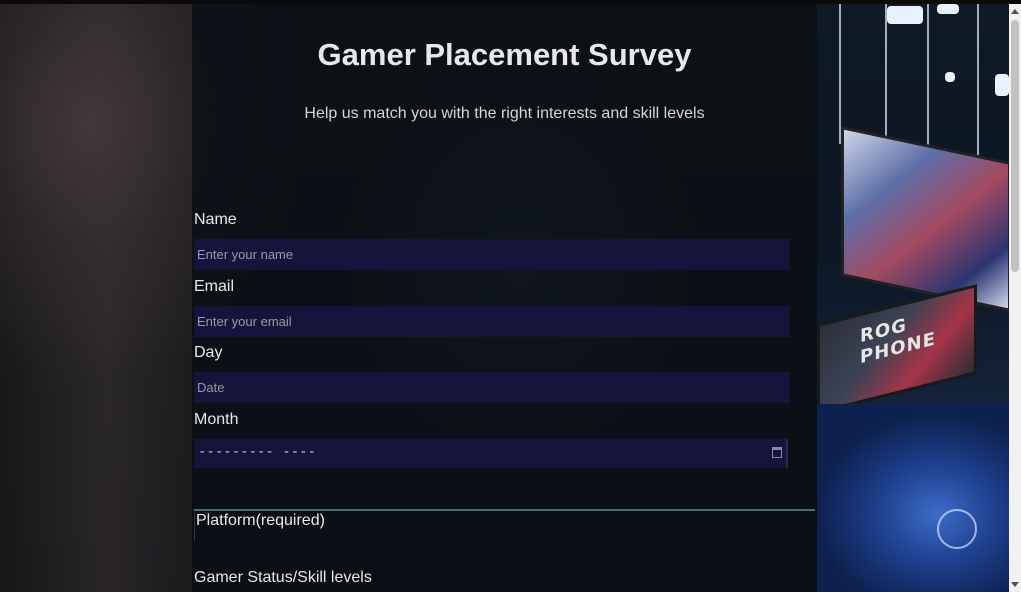  Describe the element at coordinates (957, 529) in the screenshot. I see `stage-hud-crosshair` at that location.